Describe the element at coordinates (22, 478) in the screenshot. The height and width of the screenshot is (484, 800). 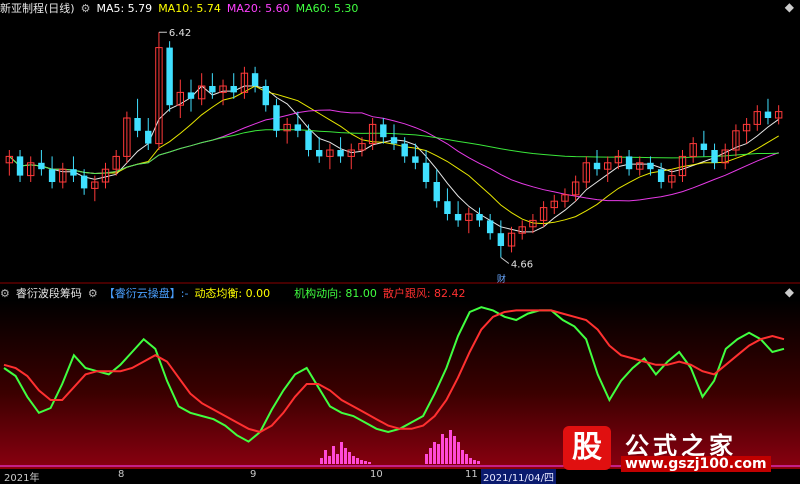
I see `date-tick: 2021年` at that location.